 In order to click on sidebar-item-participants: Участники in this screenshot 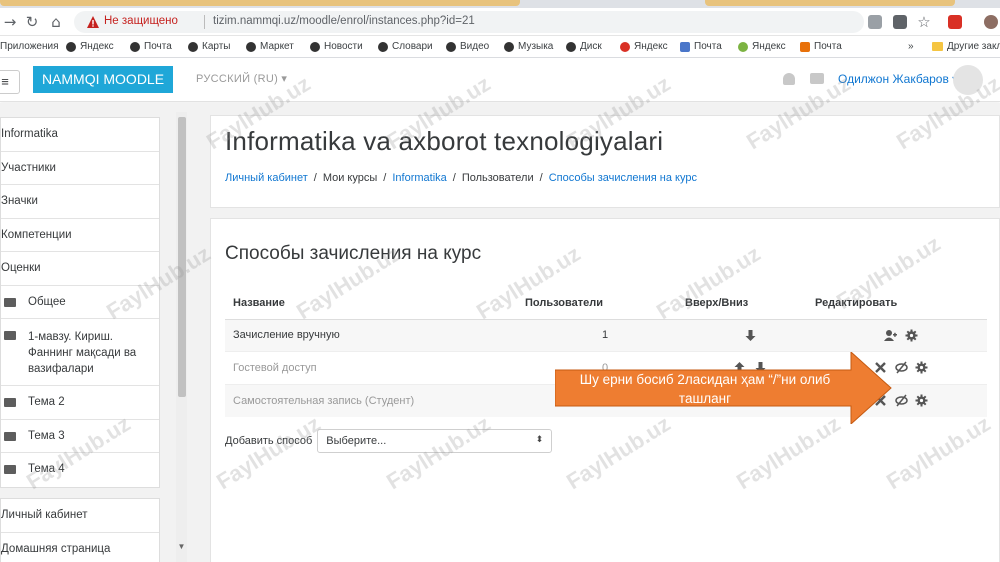, I will do `click(80, 168)`.